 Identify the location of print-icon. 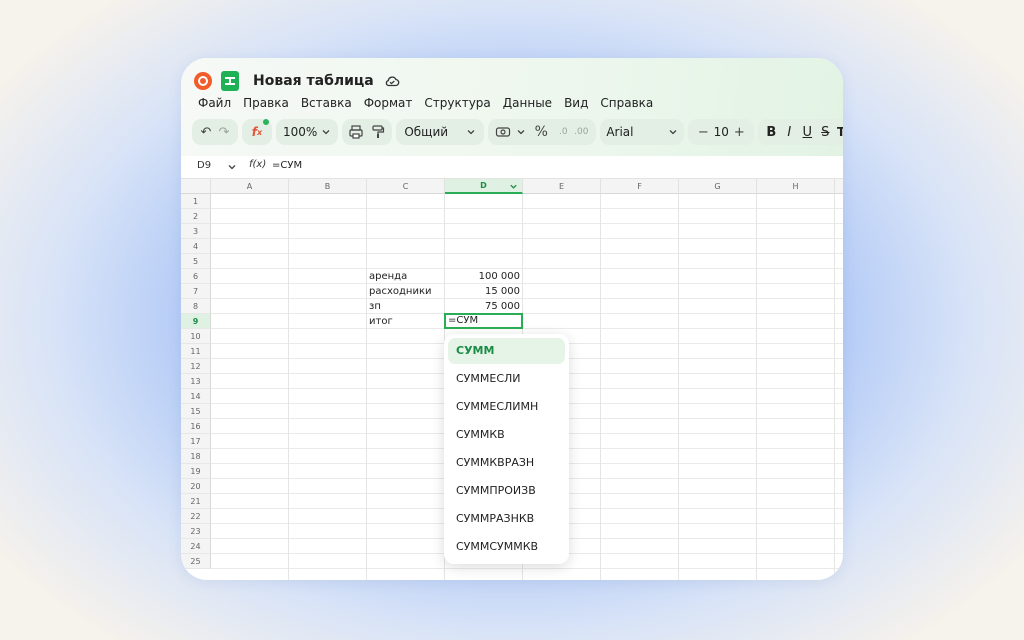
(356, 132).